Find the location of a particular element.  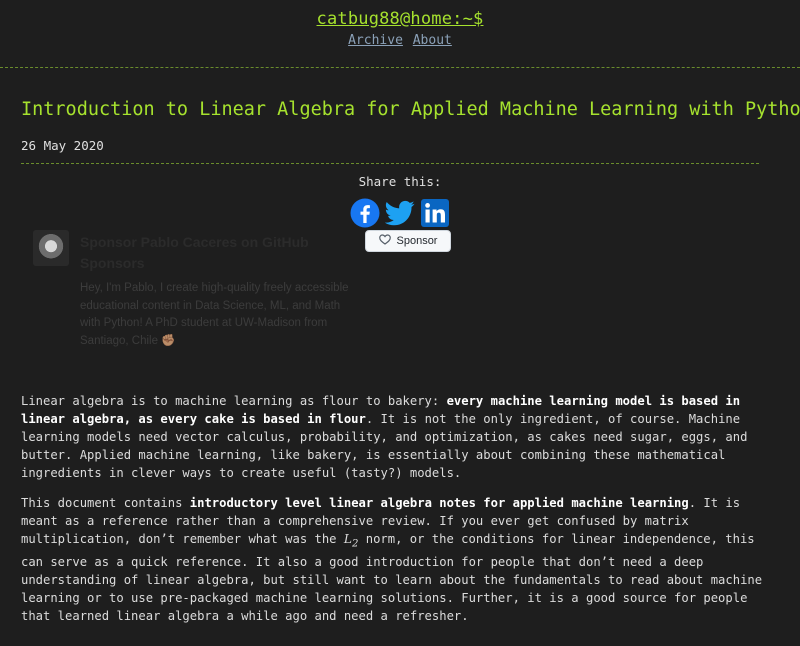

site-title-link: catbug88@home:~$ is located at coordinates (400, 19).